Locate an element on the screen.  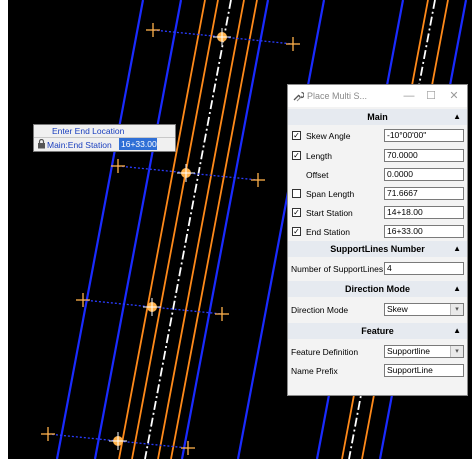
section-header-feature: Feature ▲ is located at coordinates (377, 331).